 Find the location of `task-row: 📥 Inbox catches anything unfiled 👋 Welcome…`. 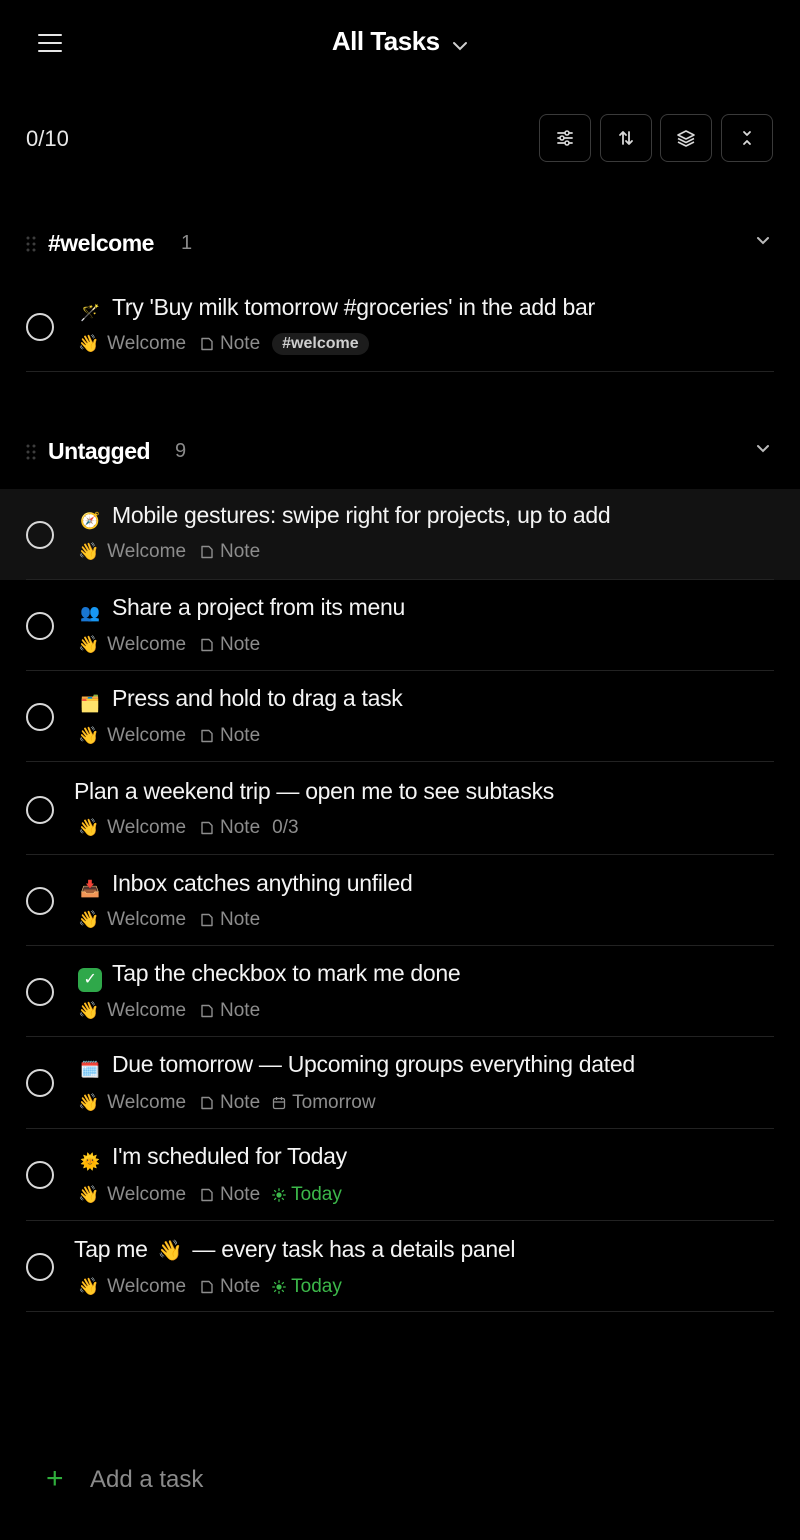

task-row: 📥 Inbox catches anything unfiled 👋 Welcome… is located at coordinates (400, 900).